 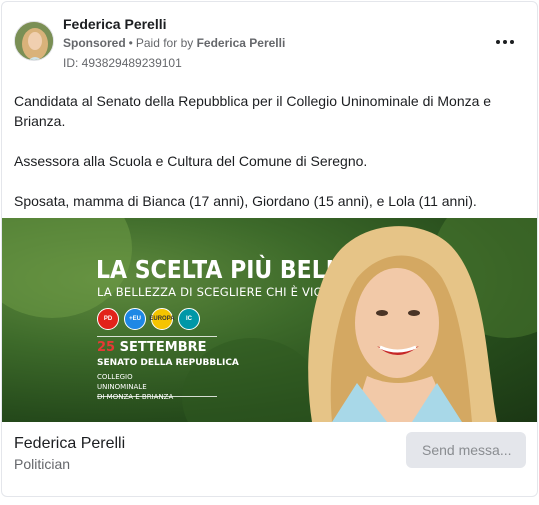 I want to click on ad-id: ID: 493829489239101, so click(x=122, y=63).